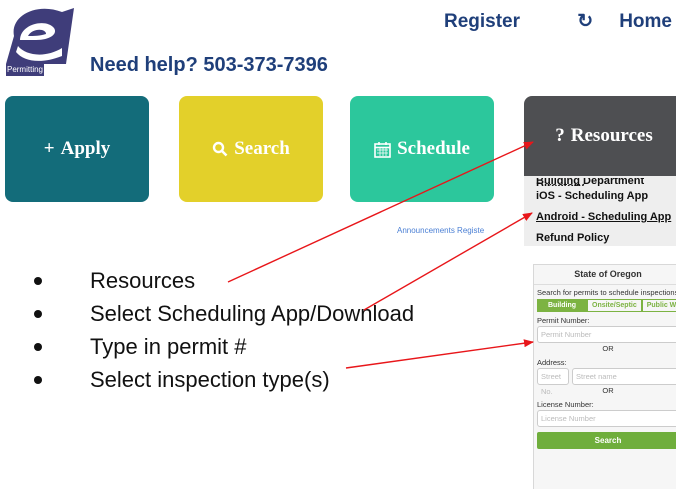 Image resolution: width=676 pixels, height=489 pixels. I want to click on resources-label: Resources, so click(611, 135).